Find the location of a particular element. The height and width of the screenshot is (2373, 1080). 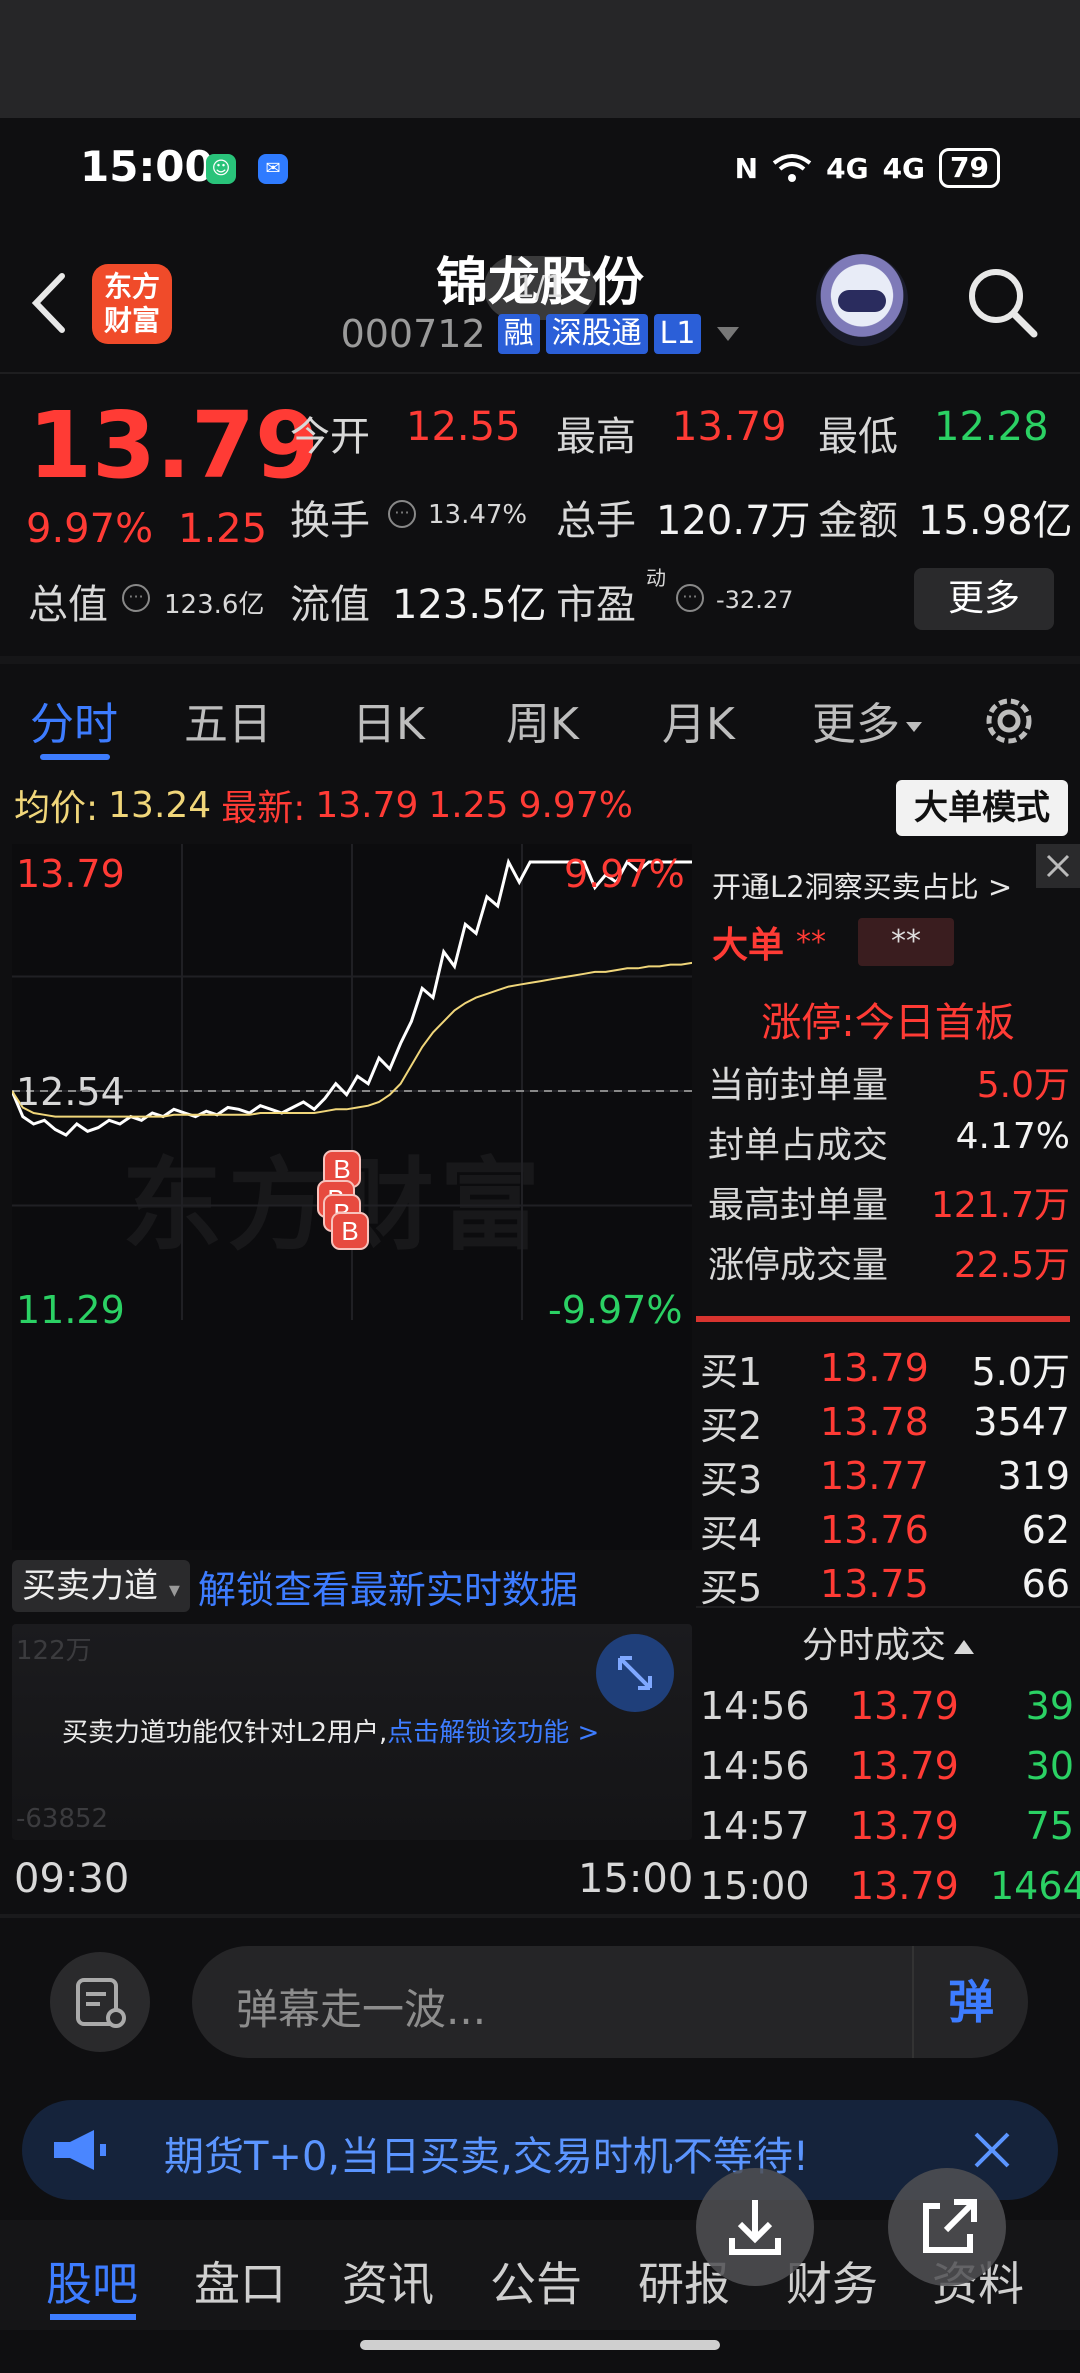

ticks-title-label: 分时成交 is located at coordinates (873, 1645).